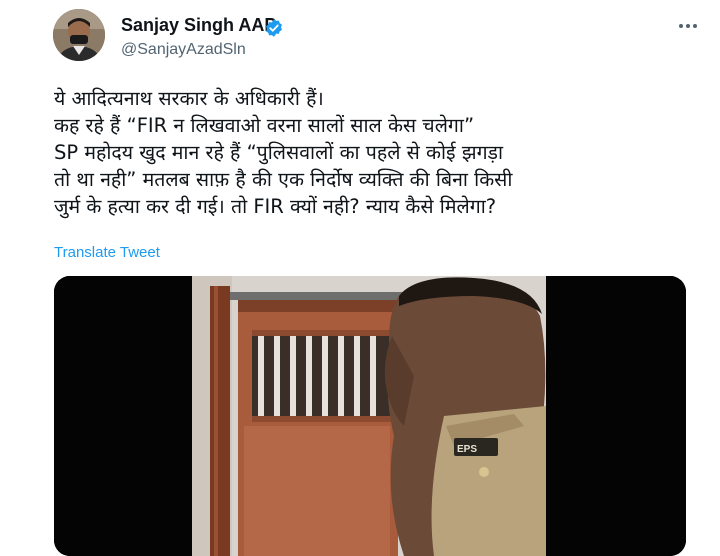  I want to click on verified-badge-icon, so click(274, 28).